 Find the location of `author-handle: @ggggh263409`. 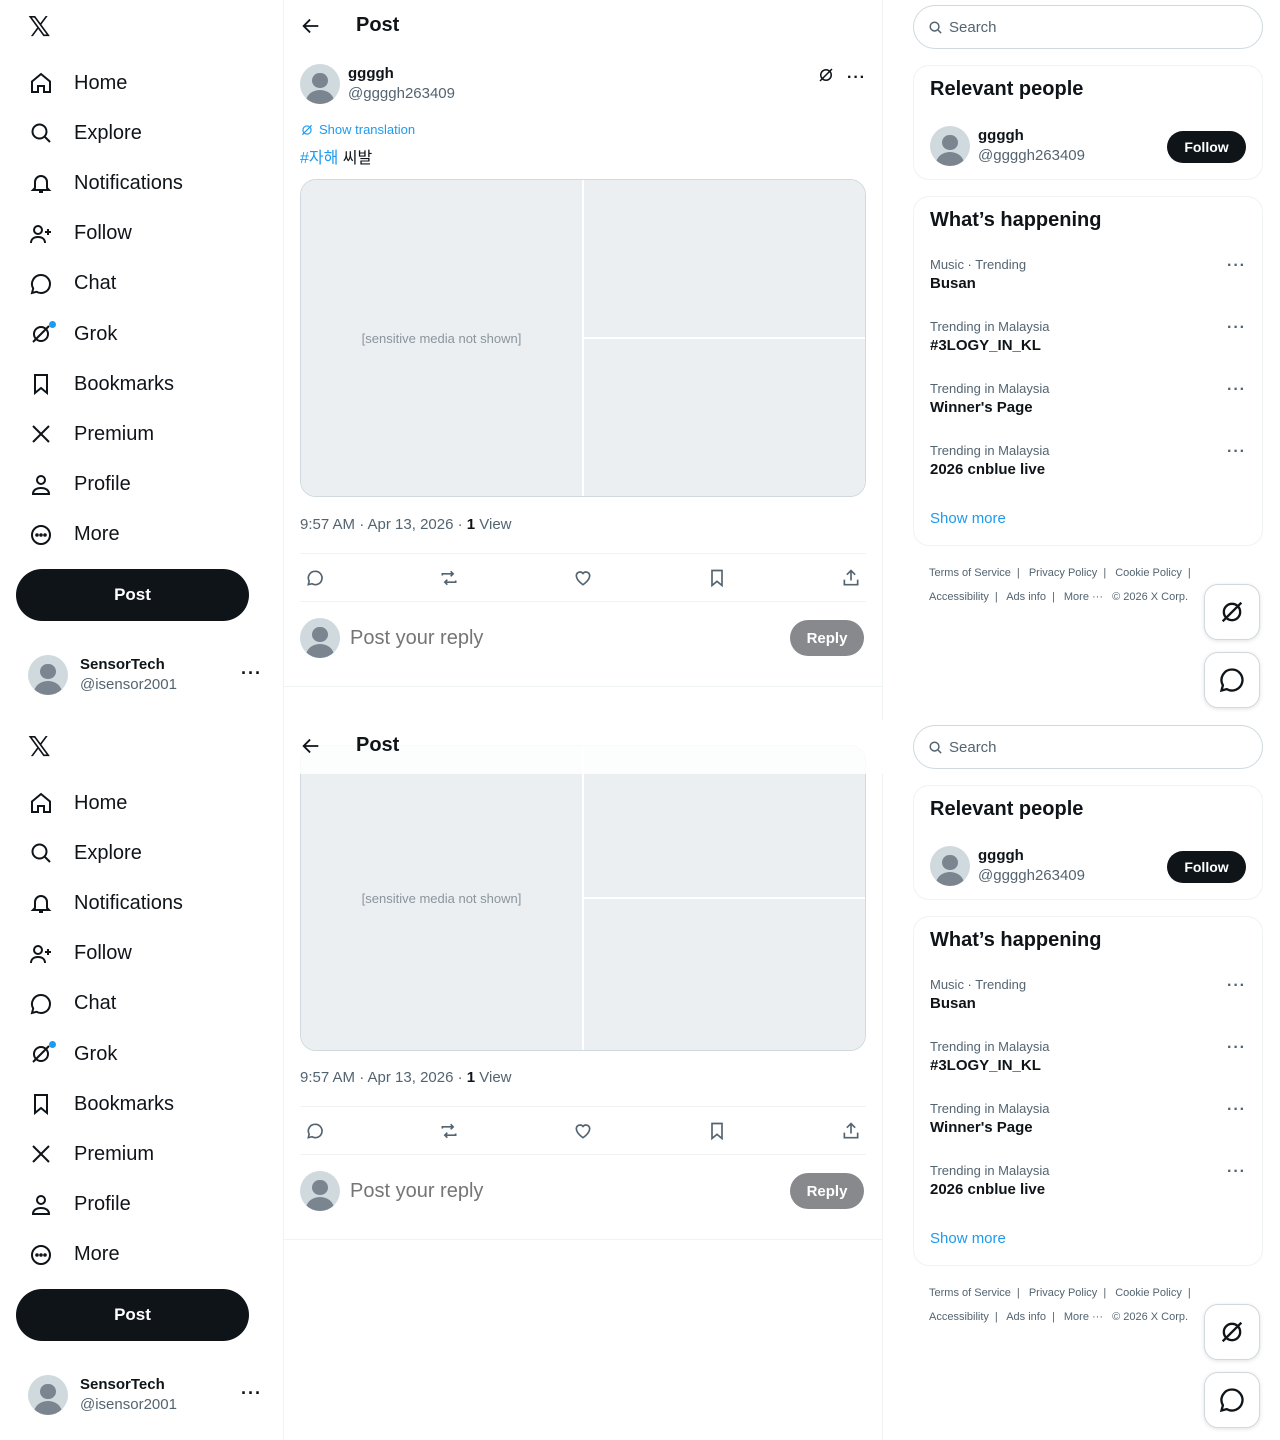

author-handle: @ggggh263409 is located at coordinates (401, 94).